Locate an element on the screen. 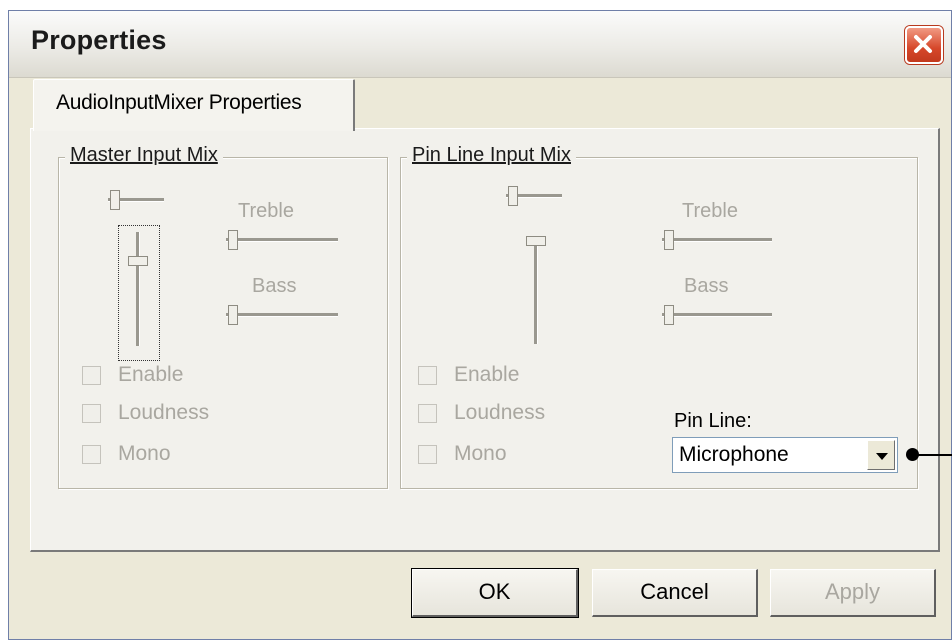 This screenshot has width=952, height=641. chevron-down-icon is located at coordinates (881, 455).